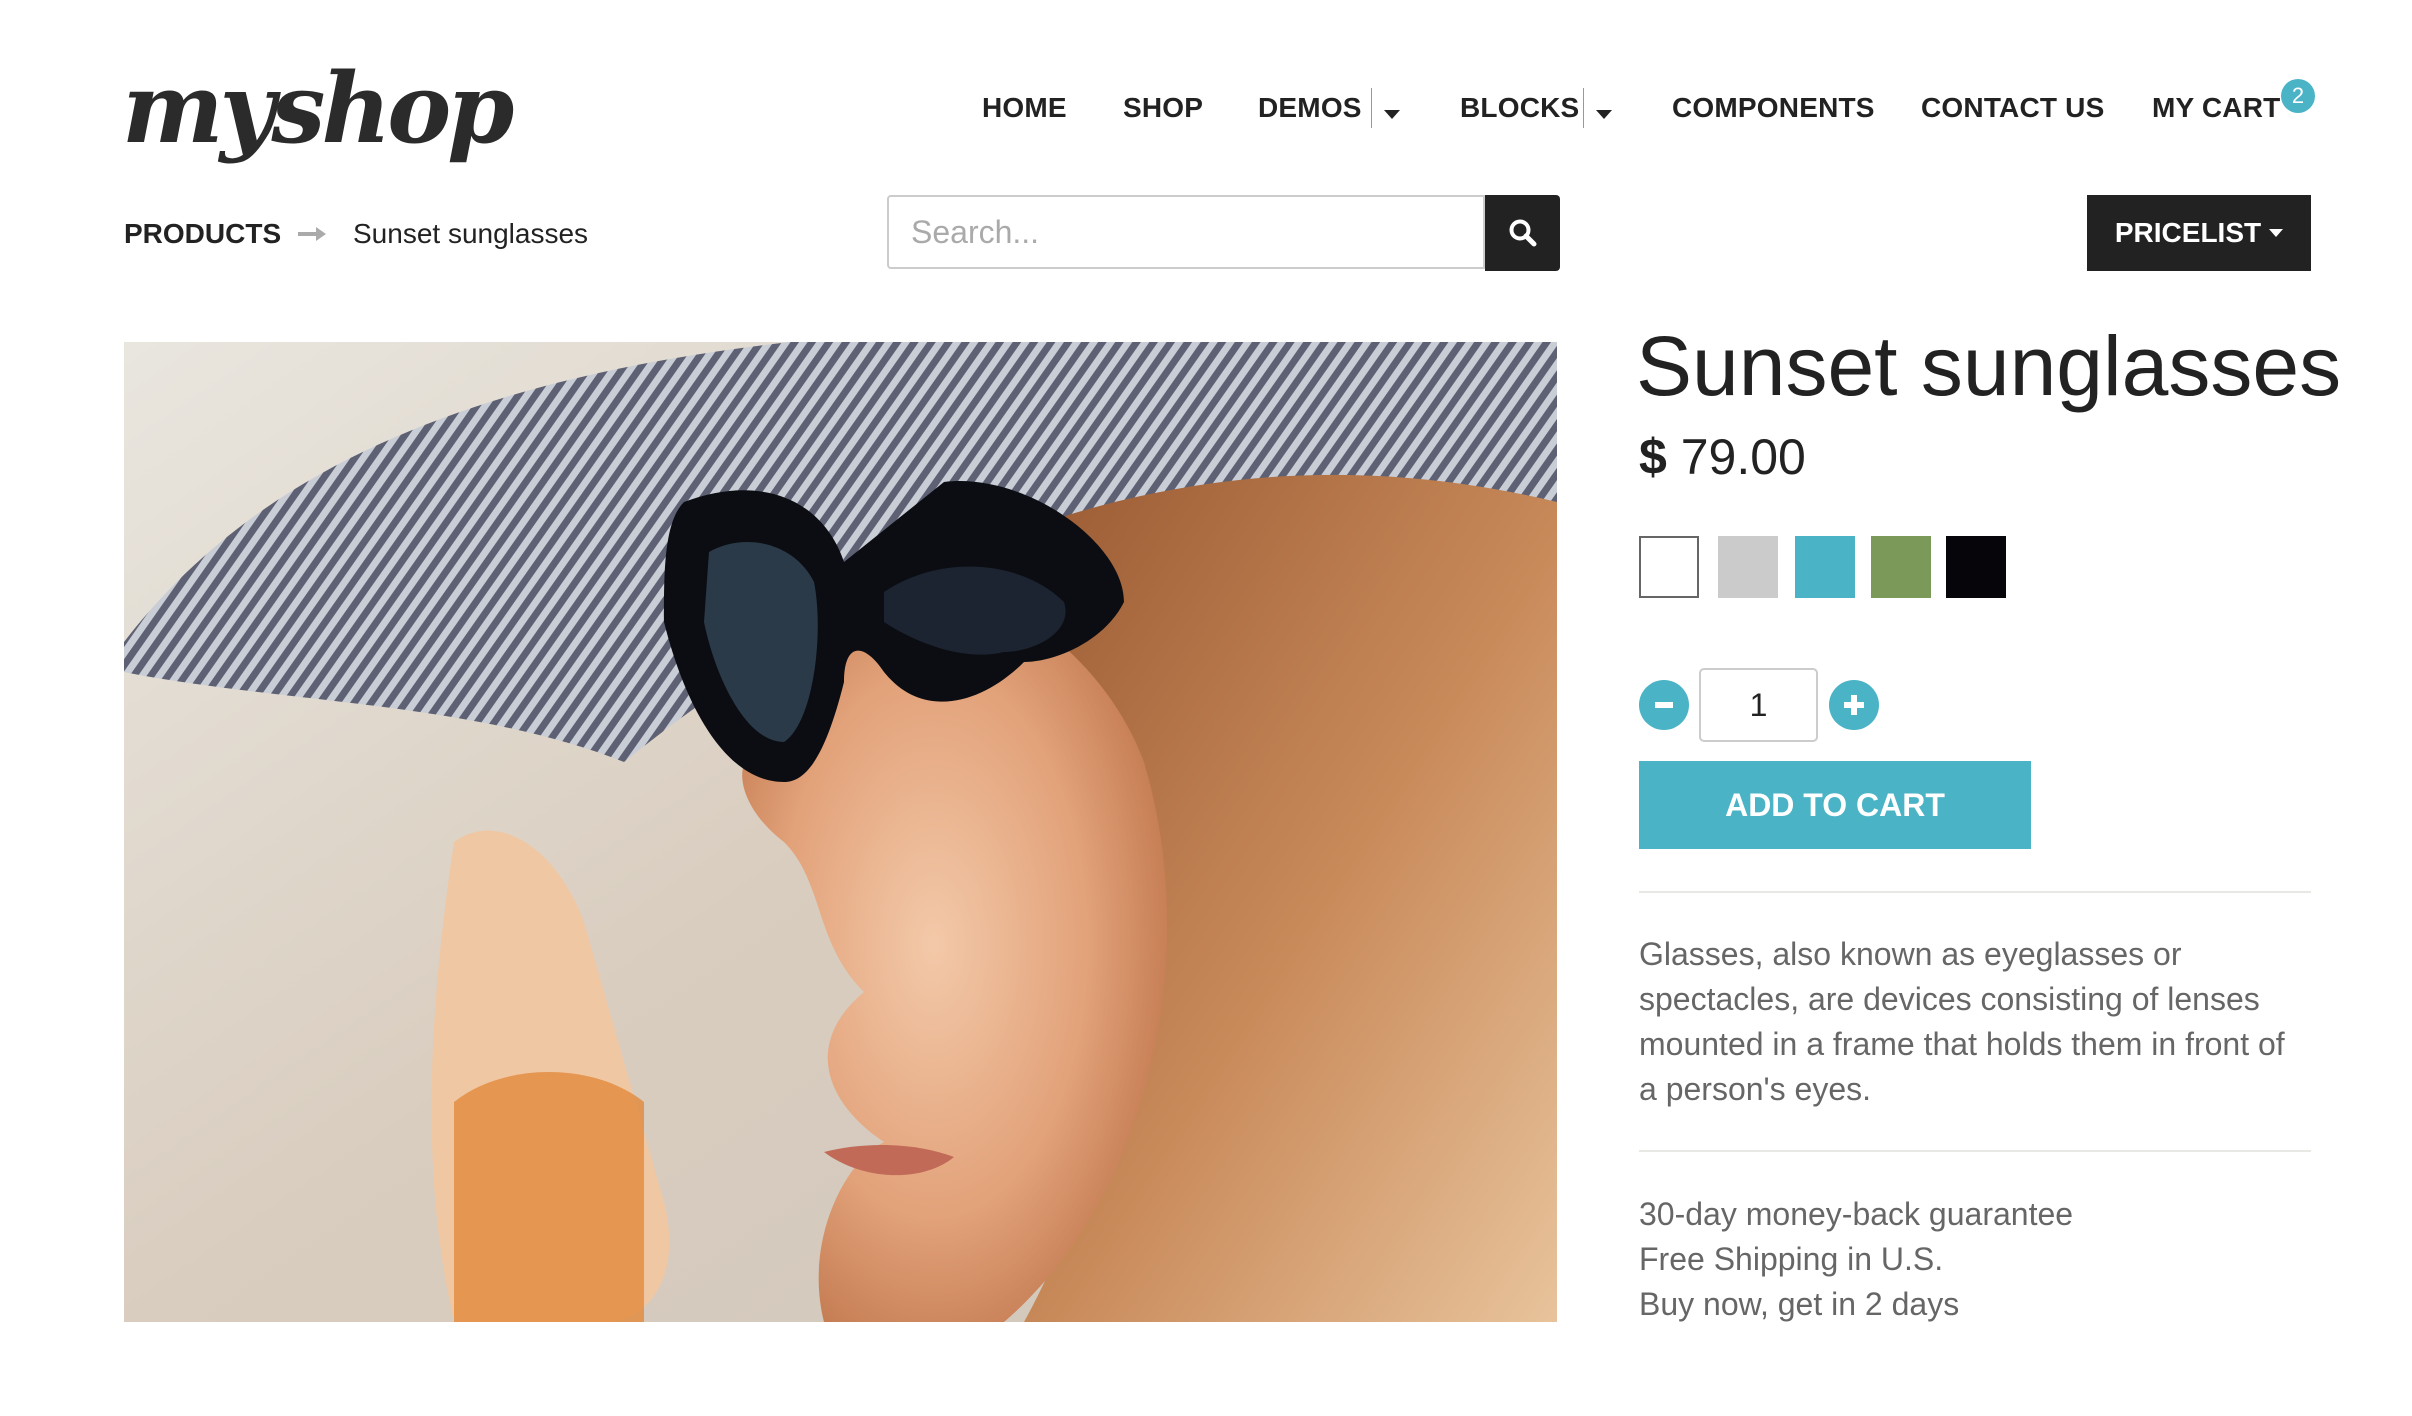 This screenshot has height=1416, width=2412. I want to click on increase-quantity-button, so click(1854, 705).